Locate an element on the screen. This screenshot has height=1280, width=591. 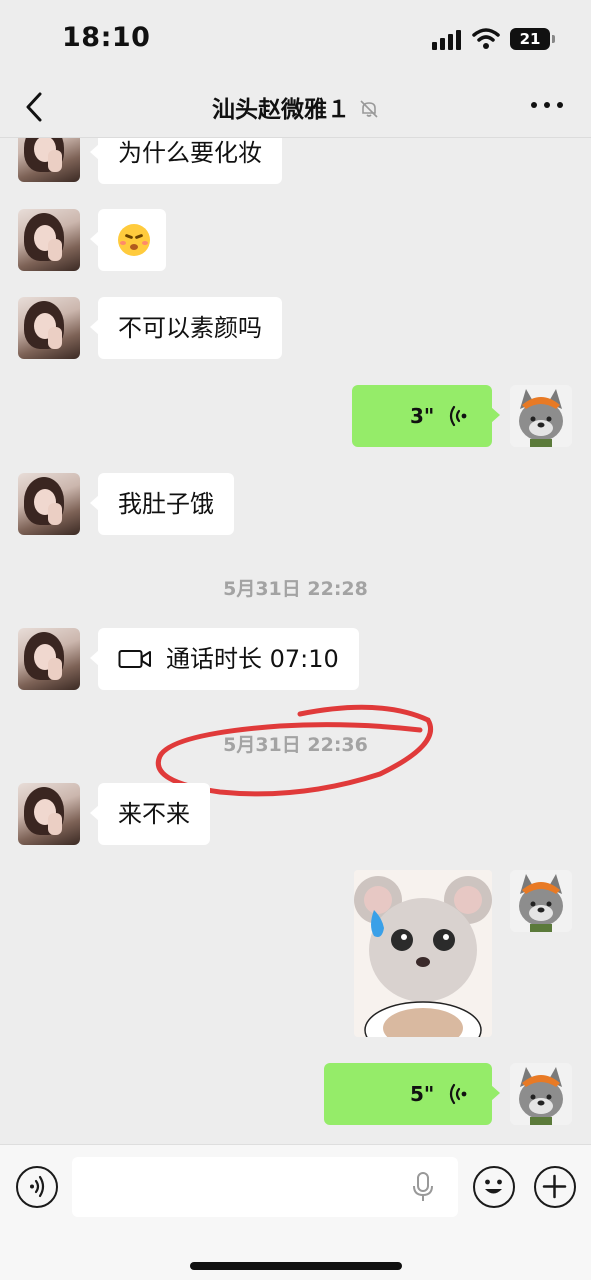
mouse-sticker-icon is located at coordinates (423, 953).